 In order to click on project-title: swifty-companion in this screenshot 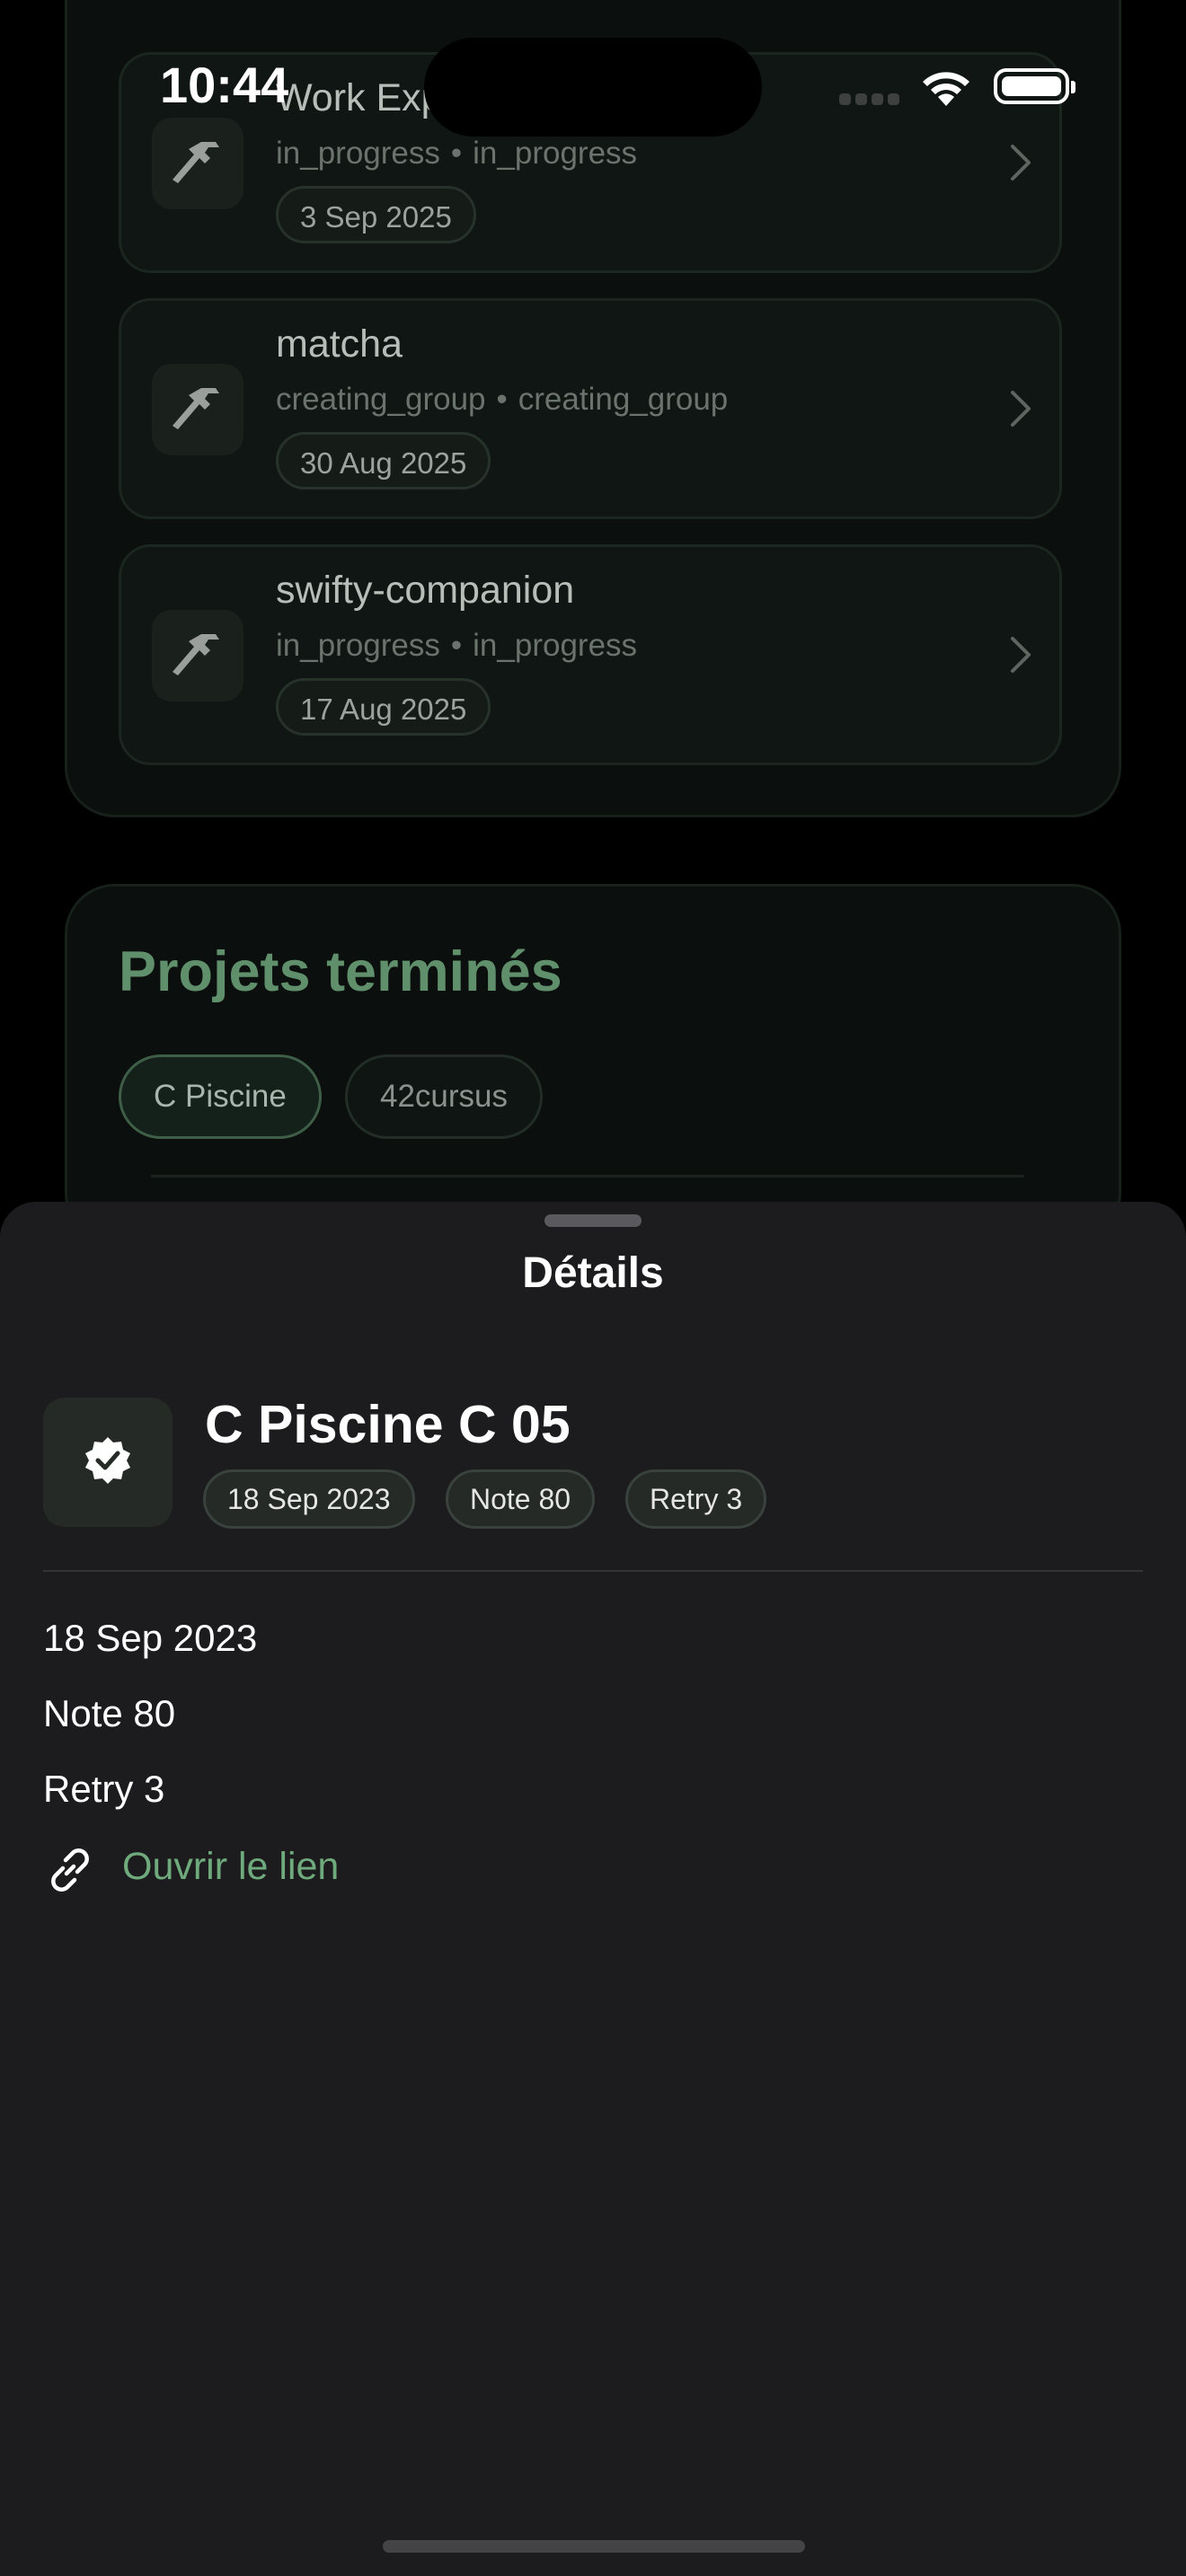, I will do `click(425, 590)`.